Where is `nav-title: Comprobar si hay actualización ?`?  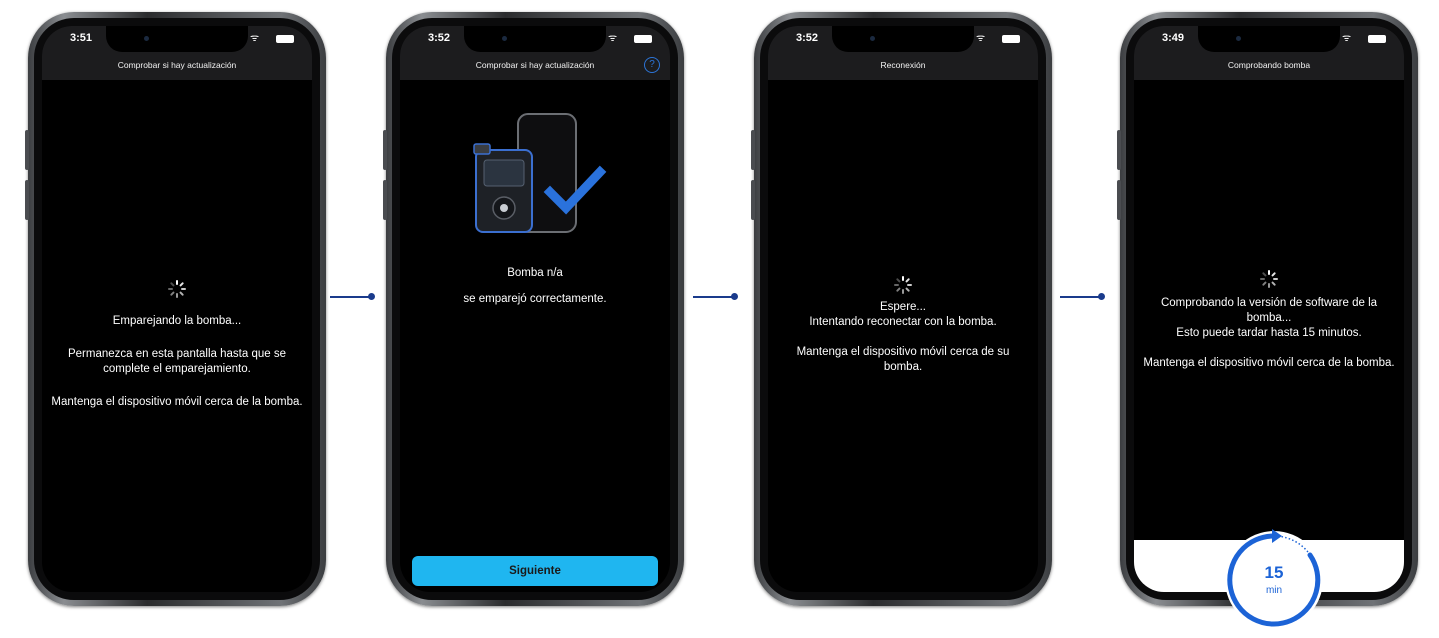
nav-title: Comprobar si hay actualización ? is located at coordinates (535, 66).